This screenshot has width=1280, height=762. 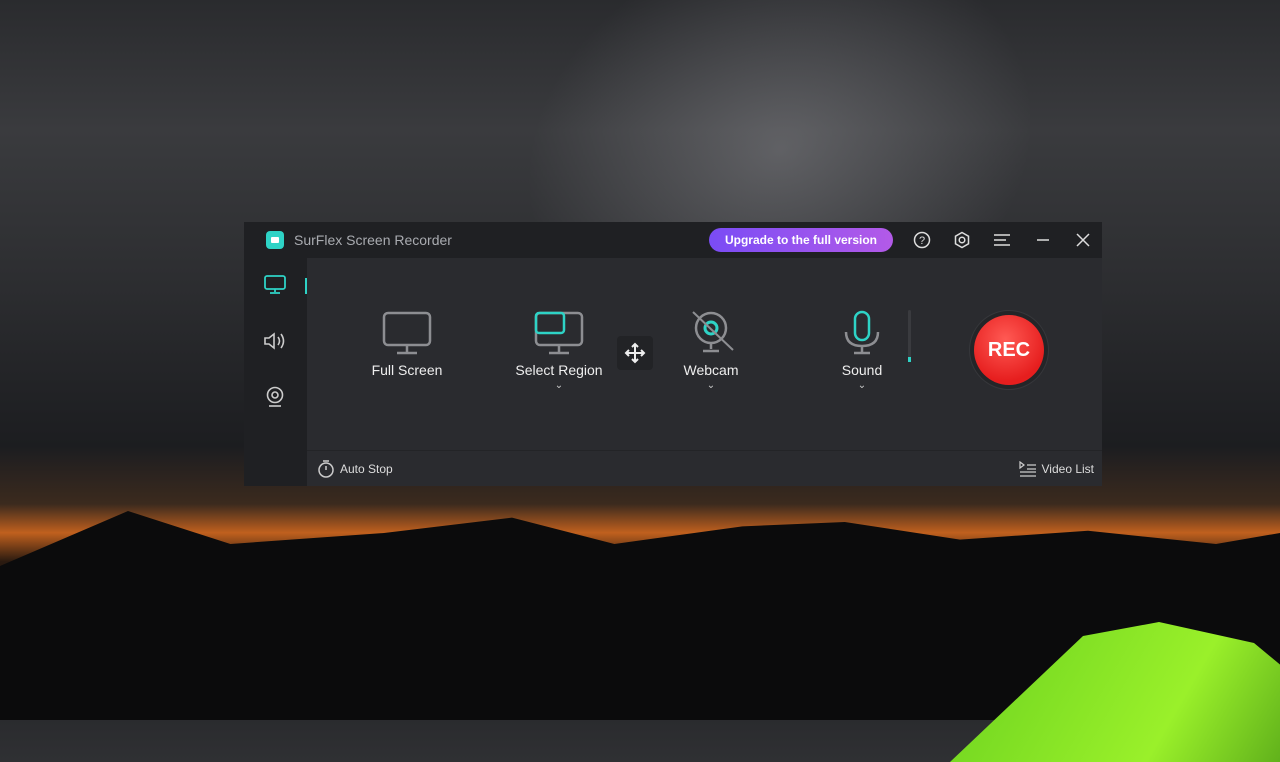 I want to click on rec-button-ring: REC, so click(x=1009, y=350).